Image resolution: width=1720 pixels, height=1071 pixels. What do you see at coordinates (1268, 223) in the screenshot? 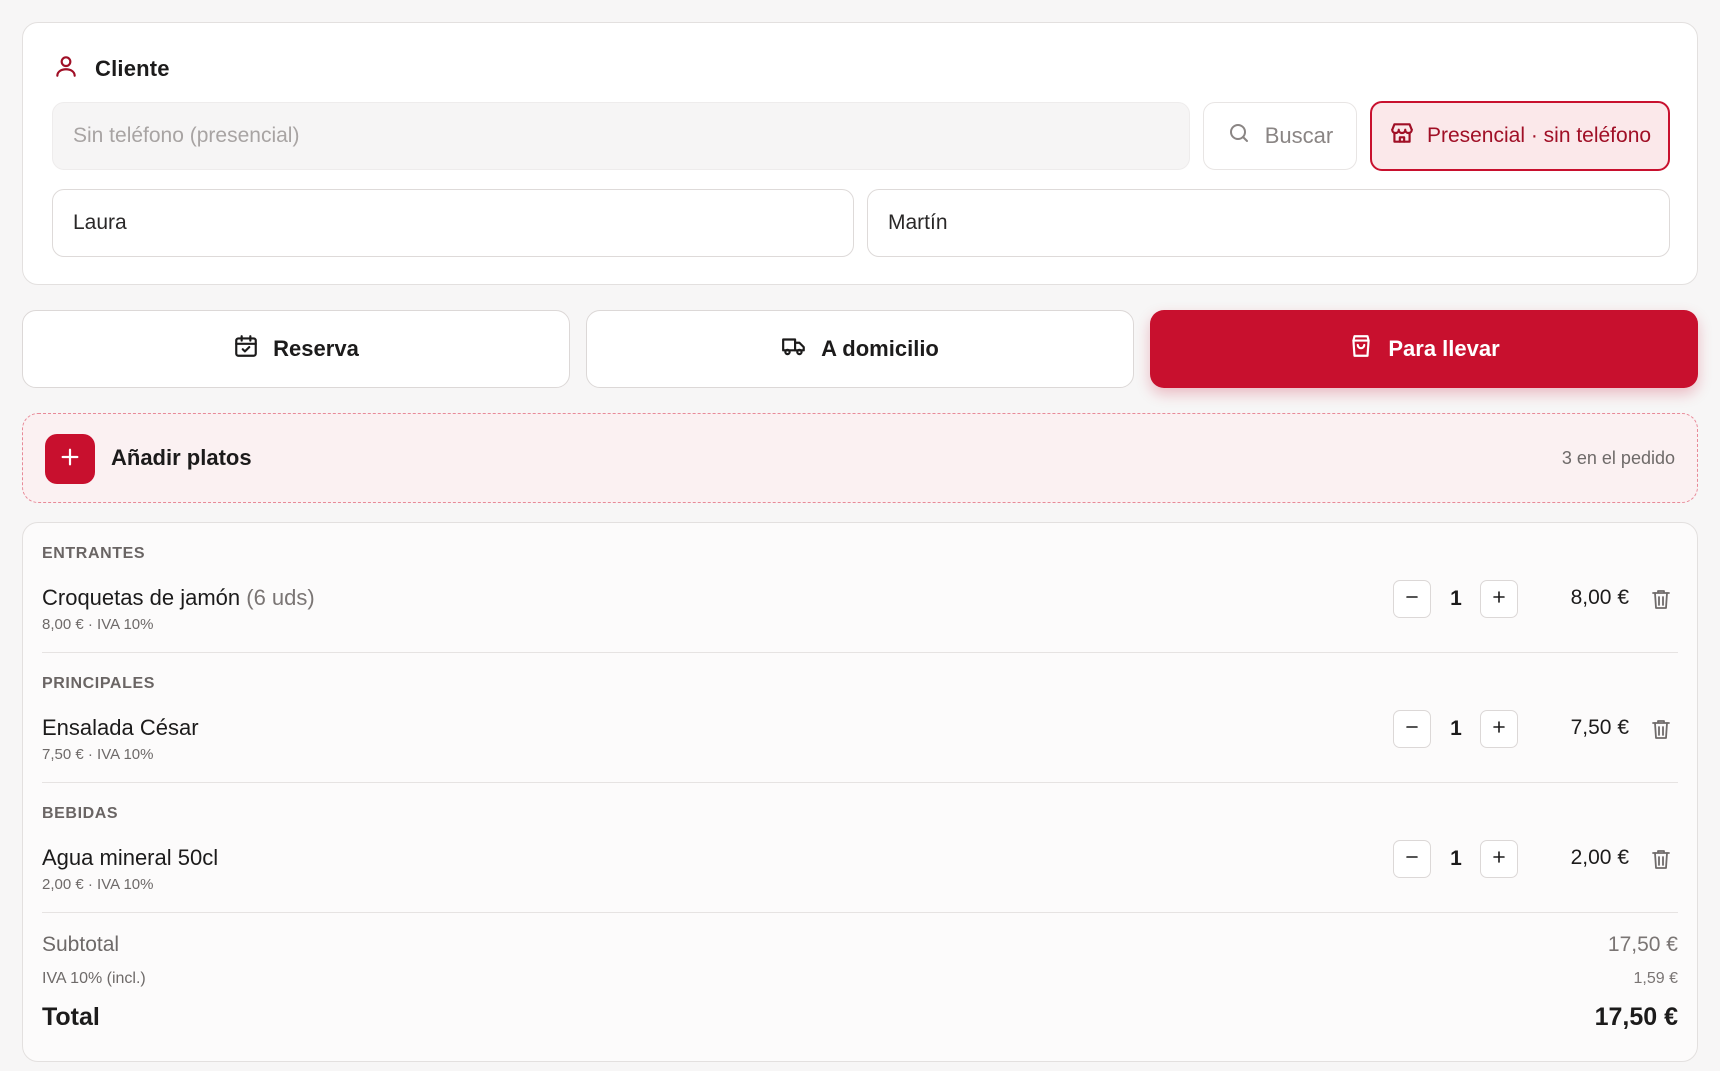
I see `last-name-field: Martín` at bounding box center [1268, 223].